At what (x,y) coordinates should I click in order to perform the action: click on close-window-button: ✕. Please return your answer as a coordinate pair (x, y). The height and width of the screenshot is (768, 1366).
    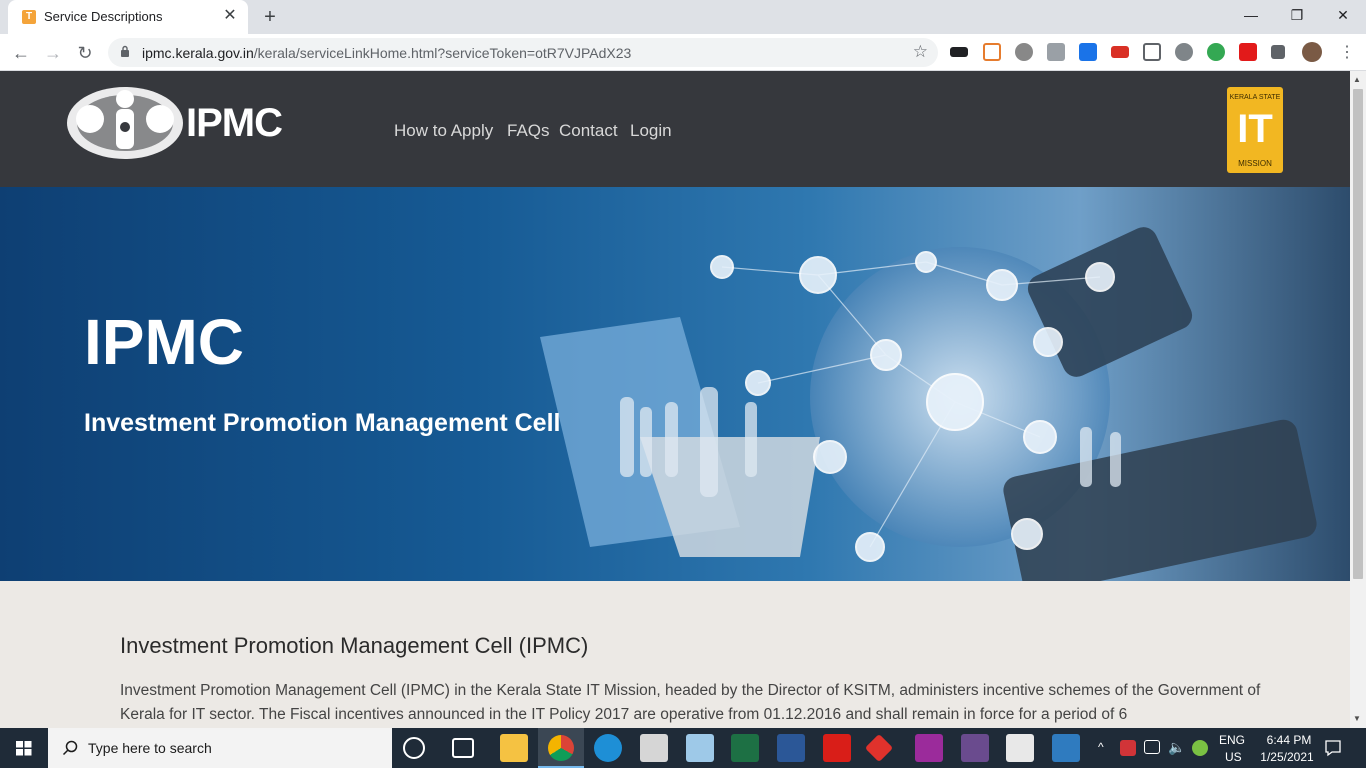
    Looking at the image, I should click on (1343, 15).